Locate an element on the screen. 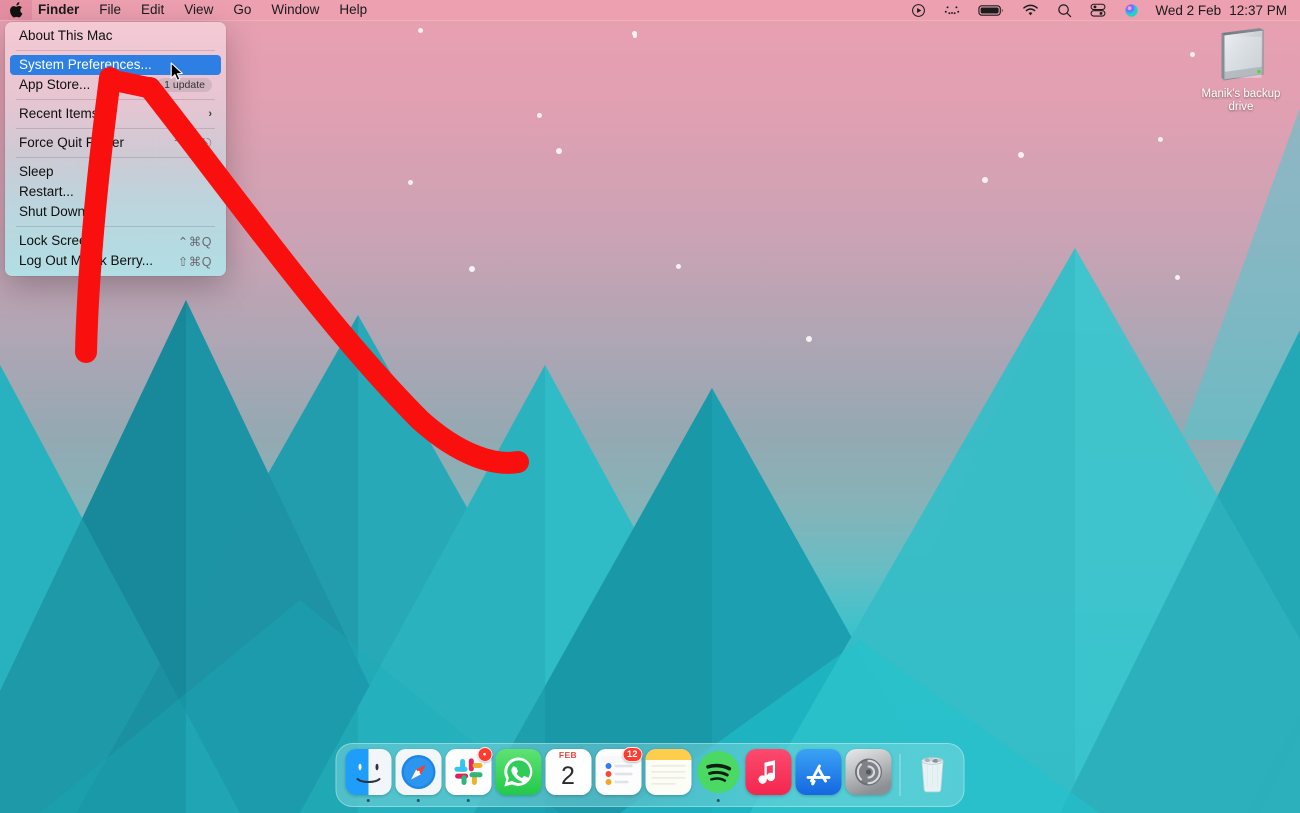  clock-date: Wed 2 Feb is located at coordinates (1188, 10).